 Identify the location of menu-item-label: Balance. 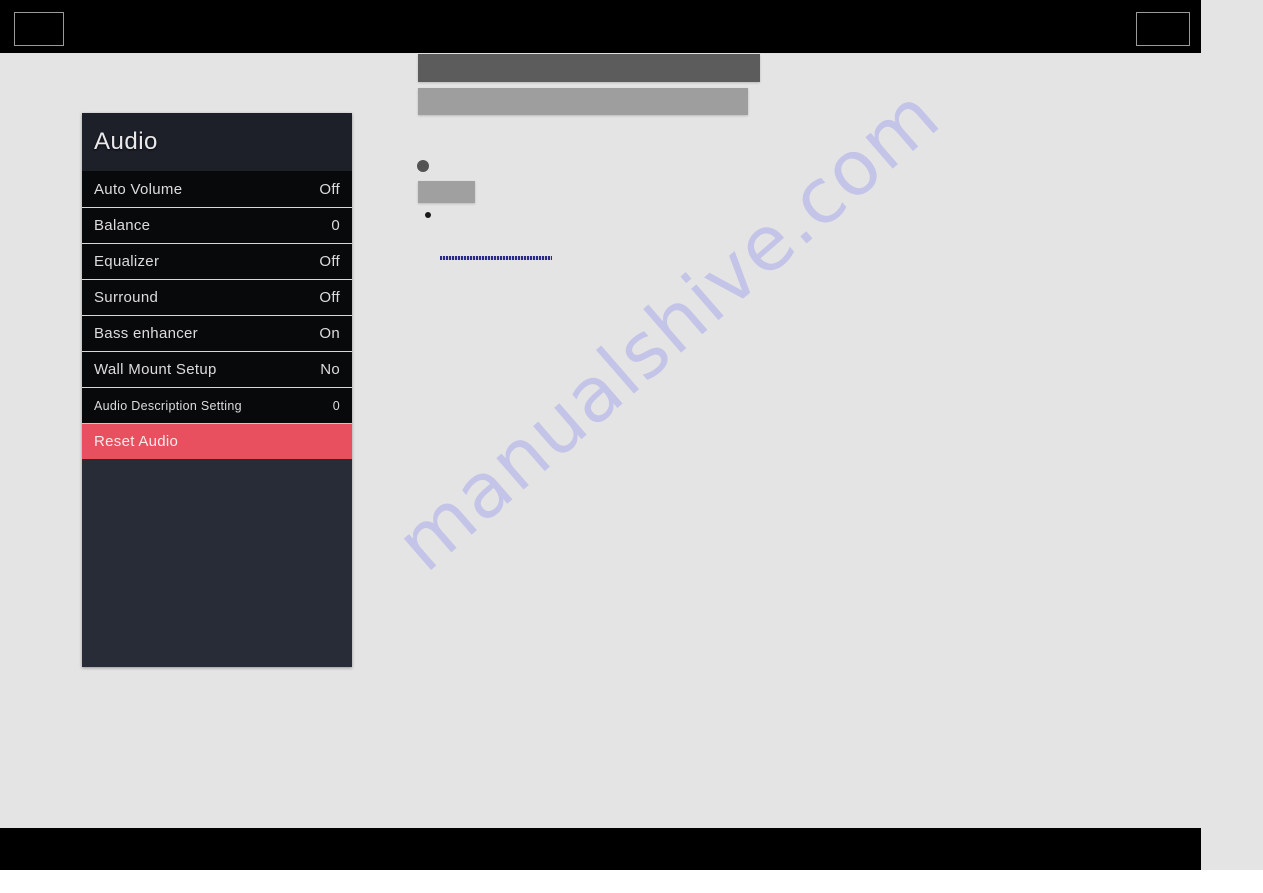
(122, 225).